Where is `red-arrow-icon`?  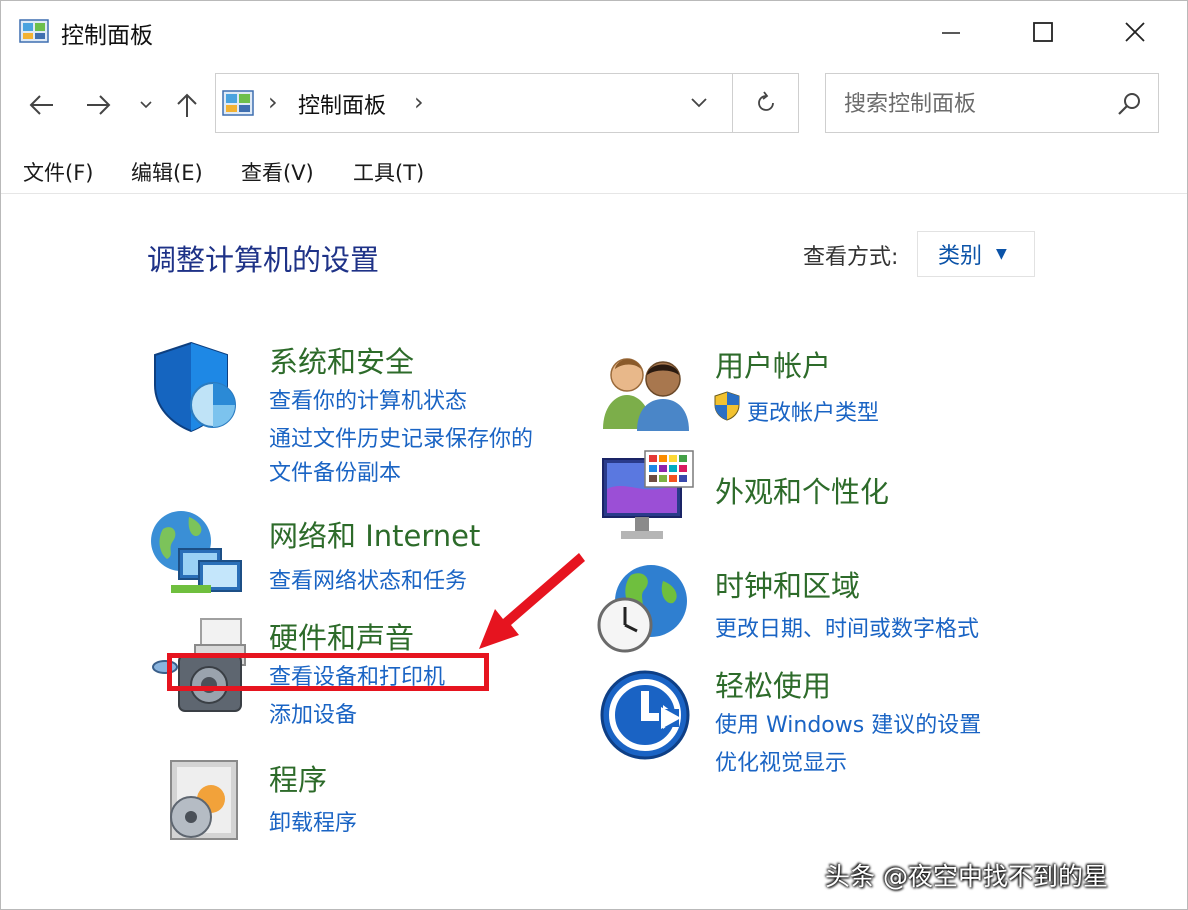 red-arrow-icon is located at coordinates (532, 601).